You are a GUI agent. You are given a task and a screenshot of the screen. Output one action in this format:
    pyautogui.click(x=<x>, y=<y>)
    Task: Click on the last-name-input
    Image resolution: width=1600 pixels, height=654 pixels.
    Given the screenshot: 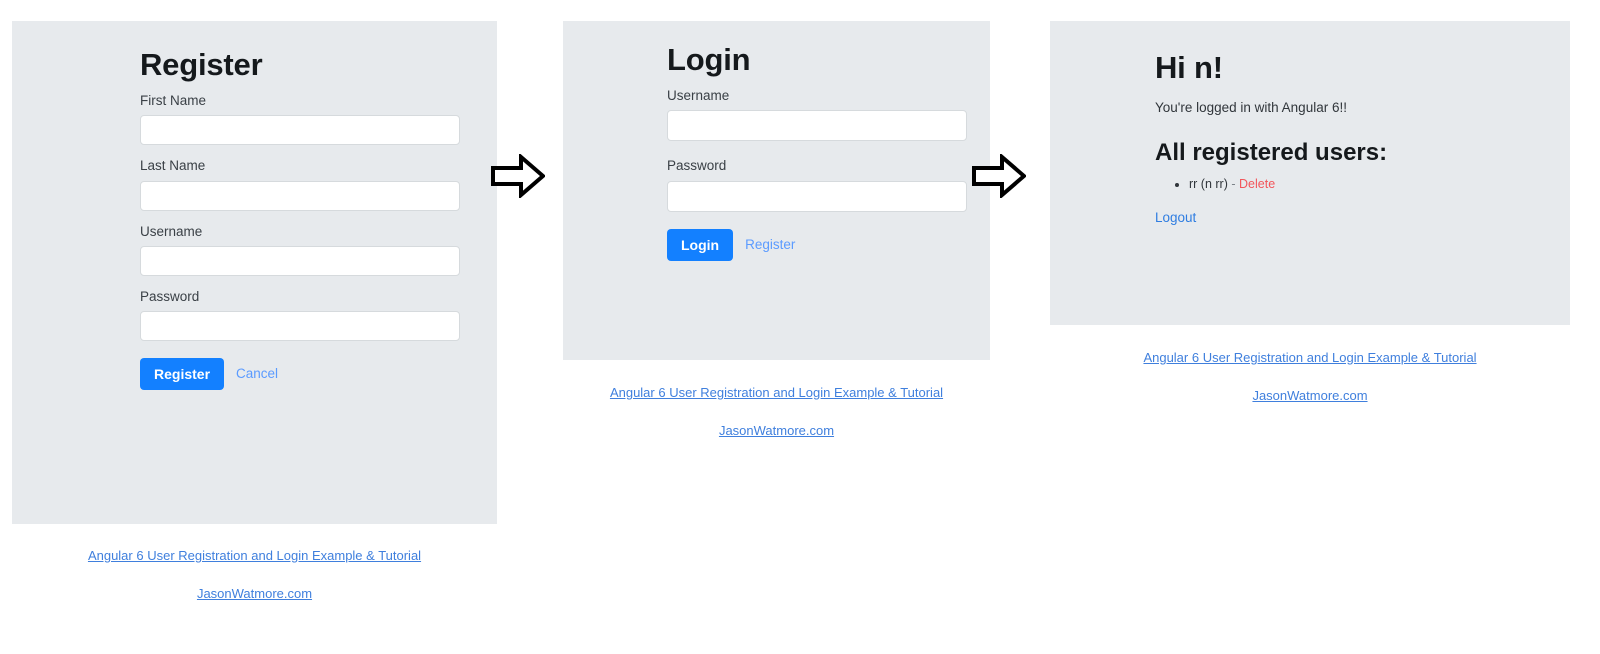 What is the action you would take?
    pyautogui.click(x=300, y=195)
    